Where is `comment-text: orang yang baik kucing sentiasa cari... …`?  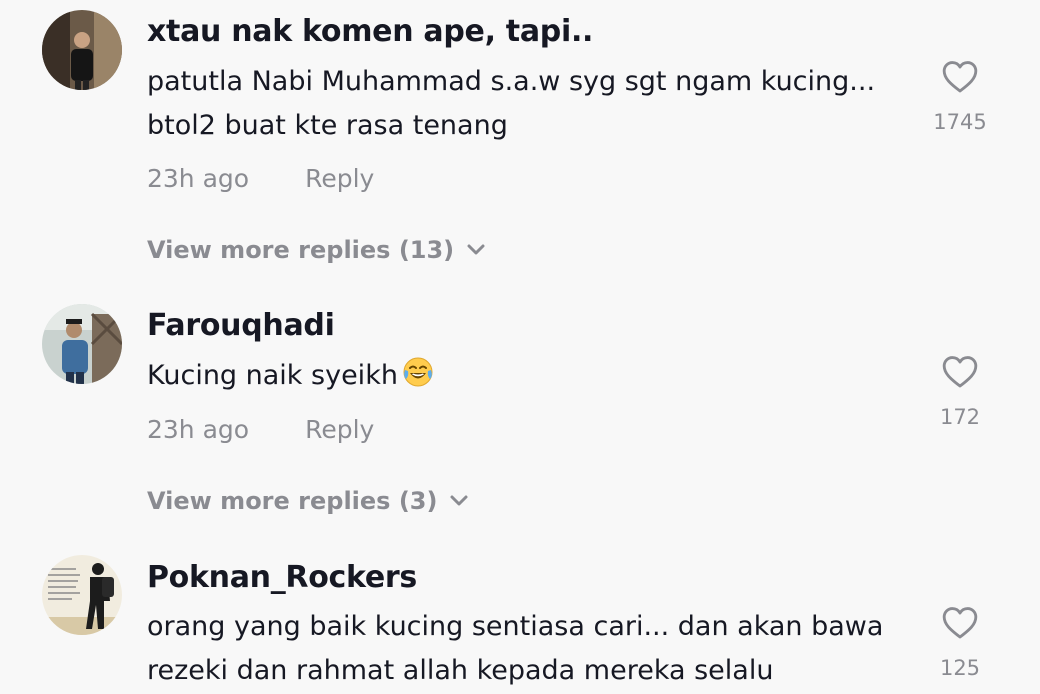 comment-text: orang yang baik kucing sentiasa cari... … is located at coordinates (532, 649).